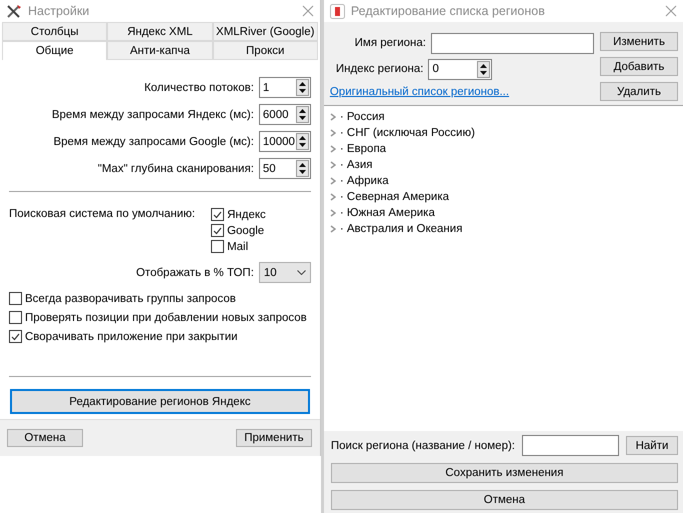 The image size is (683, 513). What do you see at coordinates (55, 50) in the screenshot?
I see `tab: Общие` at bounding box center [55, 50].